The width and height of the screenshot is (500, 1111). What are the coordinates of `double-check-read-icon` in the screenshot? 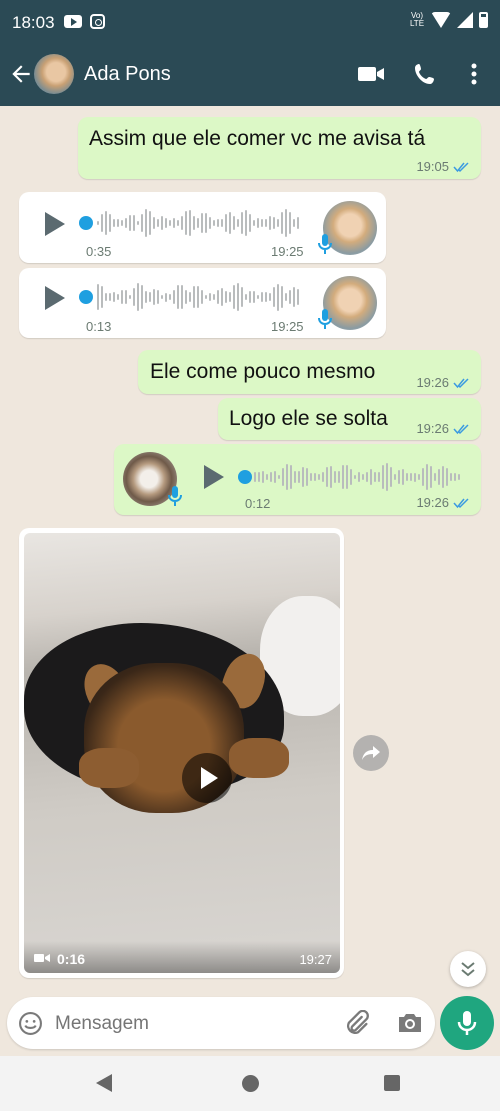 It's located at (461, 166).